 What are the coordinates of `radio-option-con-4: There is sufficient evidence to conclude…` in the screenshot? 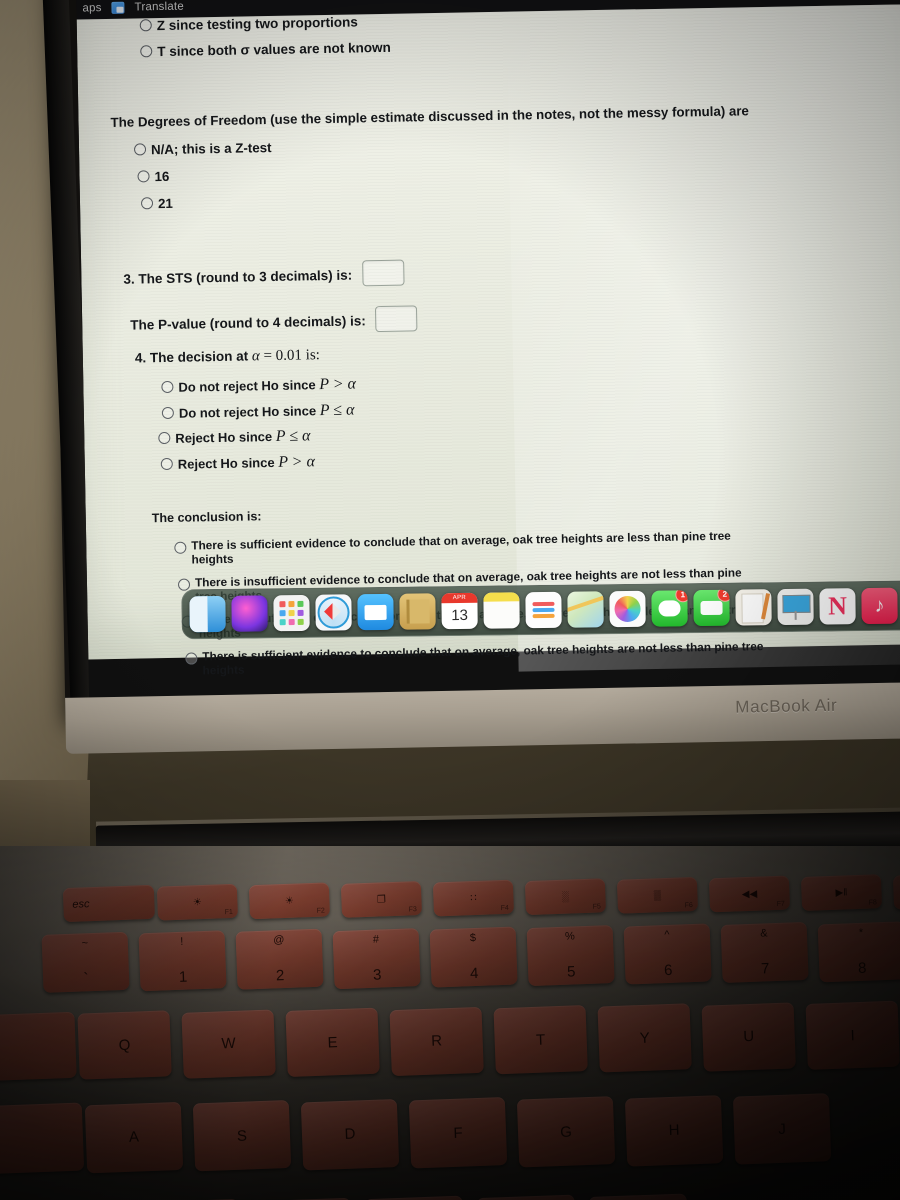 It's located at (490, 657).